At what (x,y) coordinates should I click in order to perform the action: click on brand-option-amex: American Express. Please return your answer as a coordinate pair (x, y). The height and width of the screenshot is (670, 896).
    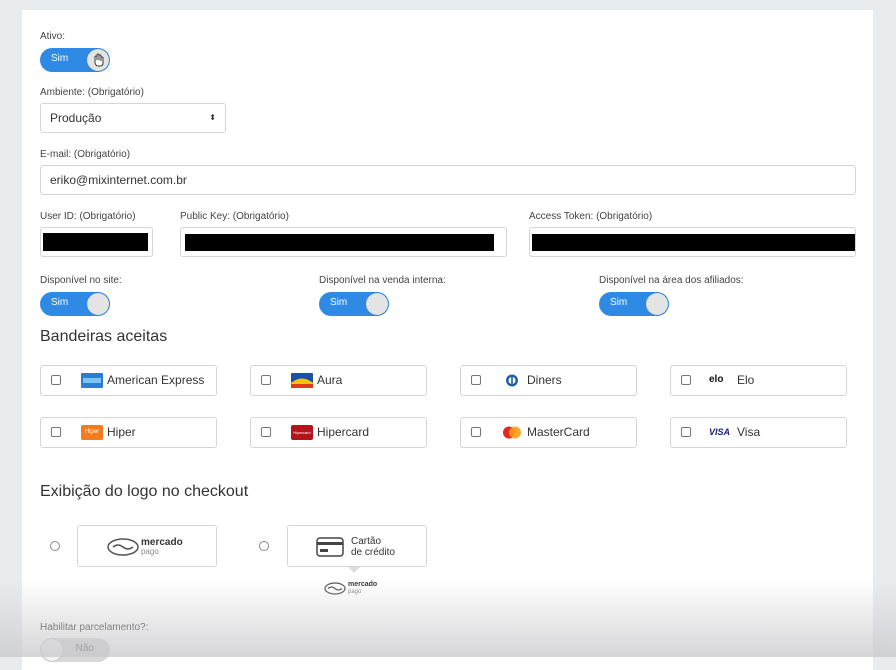
    Looking at the image, I should click on (128, 380).